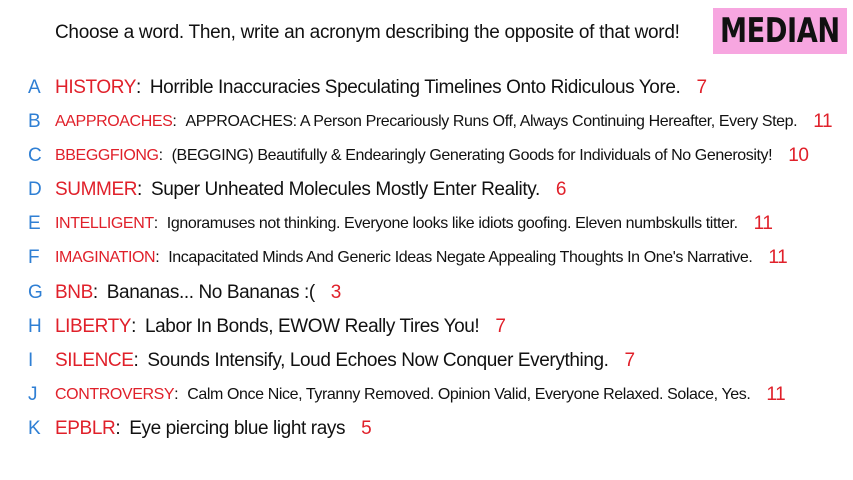 This screenshot has width=853, height=480. I want to click on median-badge-label: MEDIAN, so click(780, 31).